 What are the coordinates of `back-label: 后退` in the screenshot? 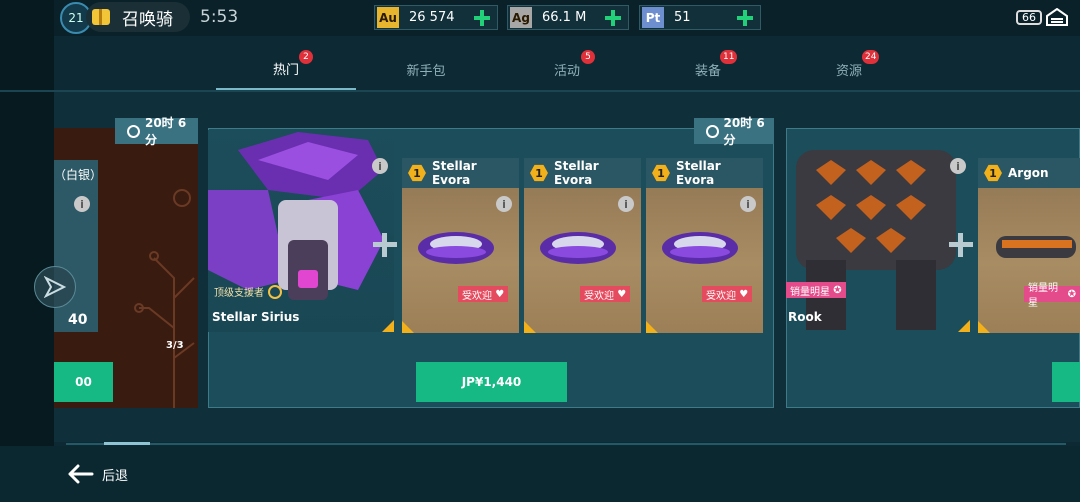 It's located at (115, 476).